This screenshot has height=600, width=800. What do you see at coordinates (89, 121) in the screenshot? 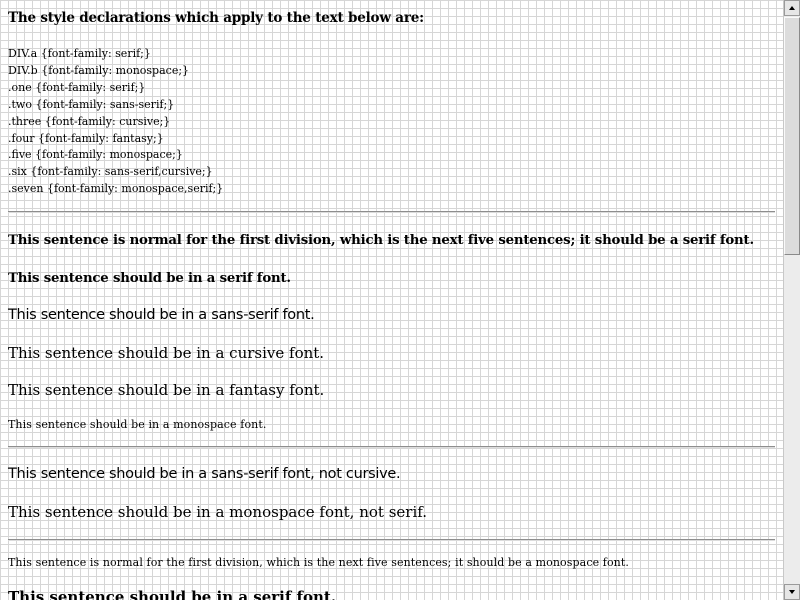
I see `style-rule: .three {font-family: cursive;}` at bounding box center [89, 121].